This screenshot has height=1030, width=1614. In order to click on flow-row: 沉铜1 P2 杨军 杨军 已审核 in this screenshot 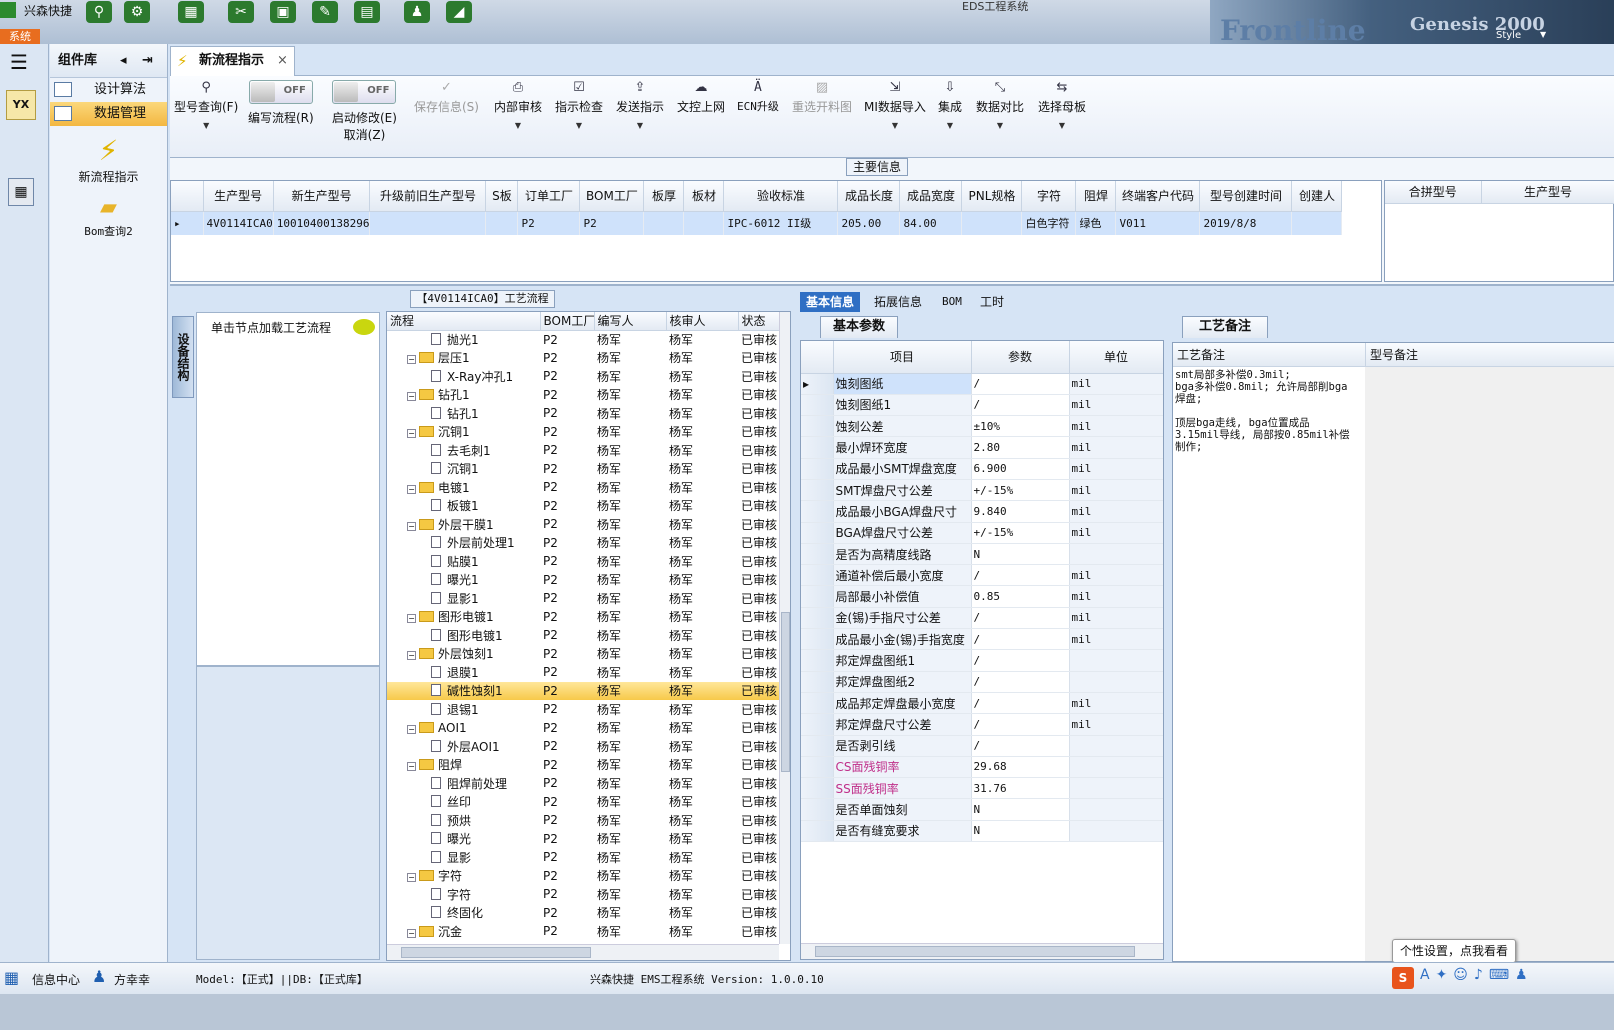, I will do `click(583, 469)`.